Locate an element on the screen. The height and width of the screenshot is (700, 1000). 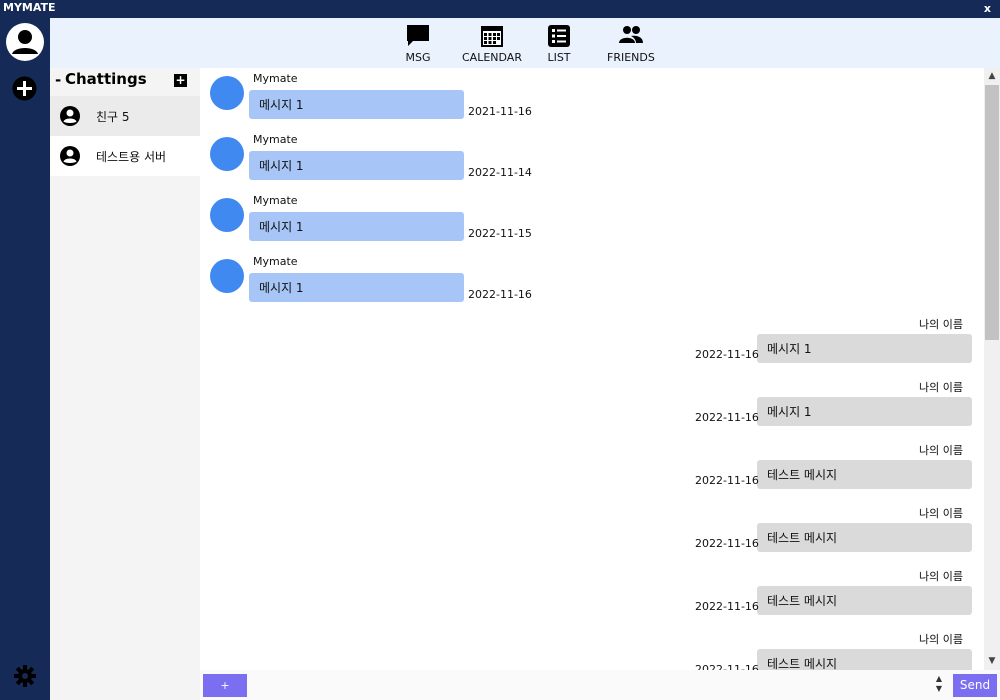
scroll-up-arrow-icon: ▲ is located at coordinates (992, 76).